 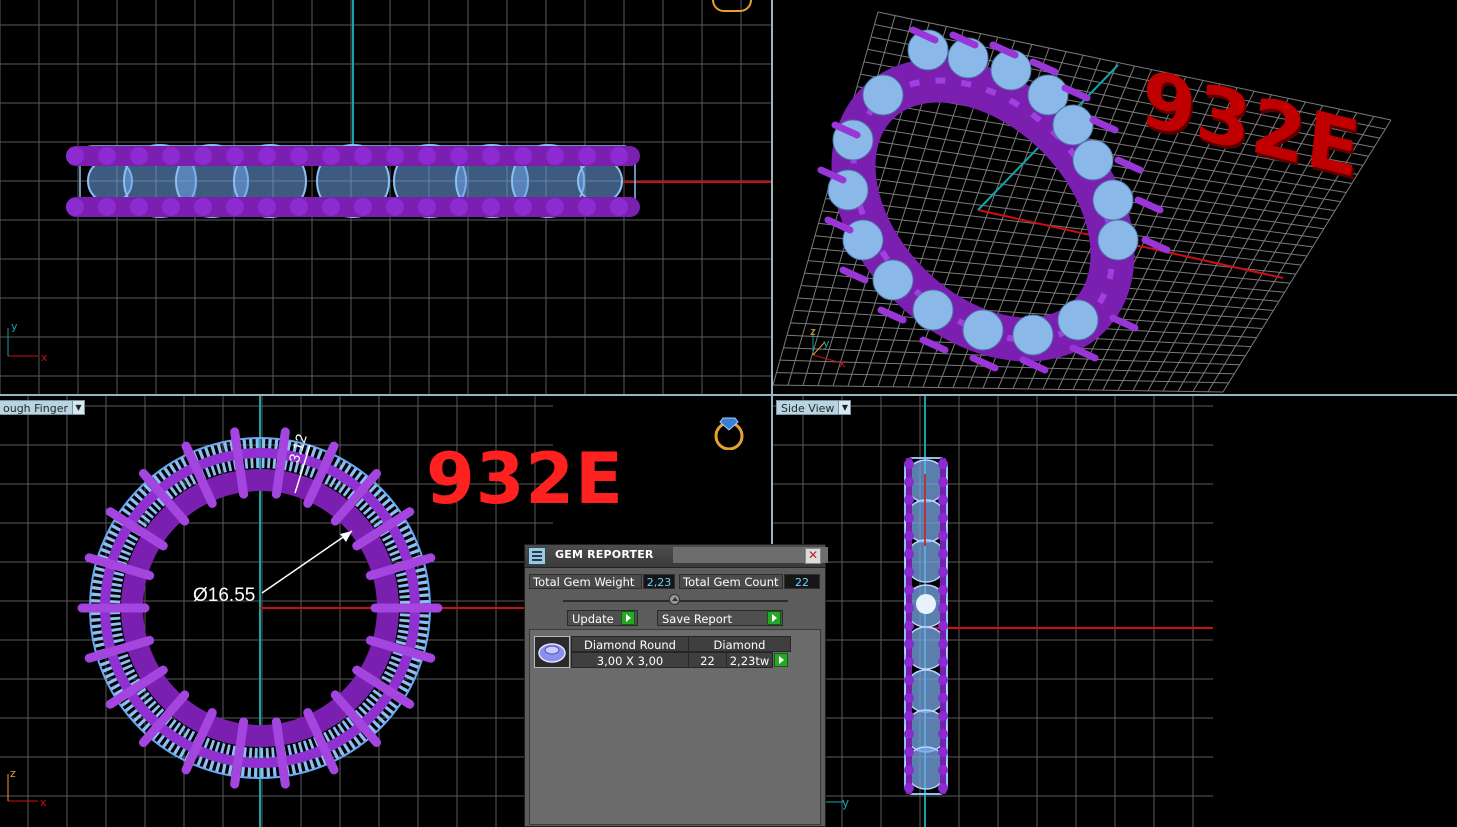 I want to click on dimension-diameter-label: Ø16.55, so click(x=224, y=595).